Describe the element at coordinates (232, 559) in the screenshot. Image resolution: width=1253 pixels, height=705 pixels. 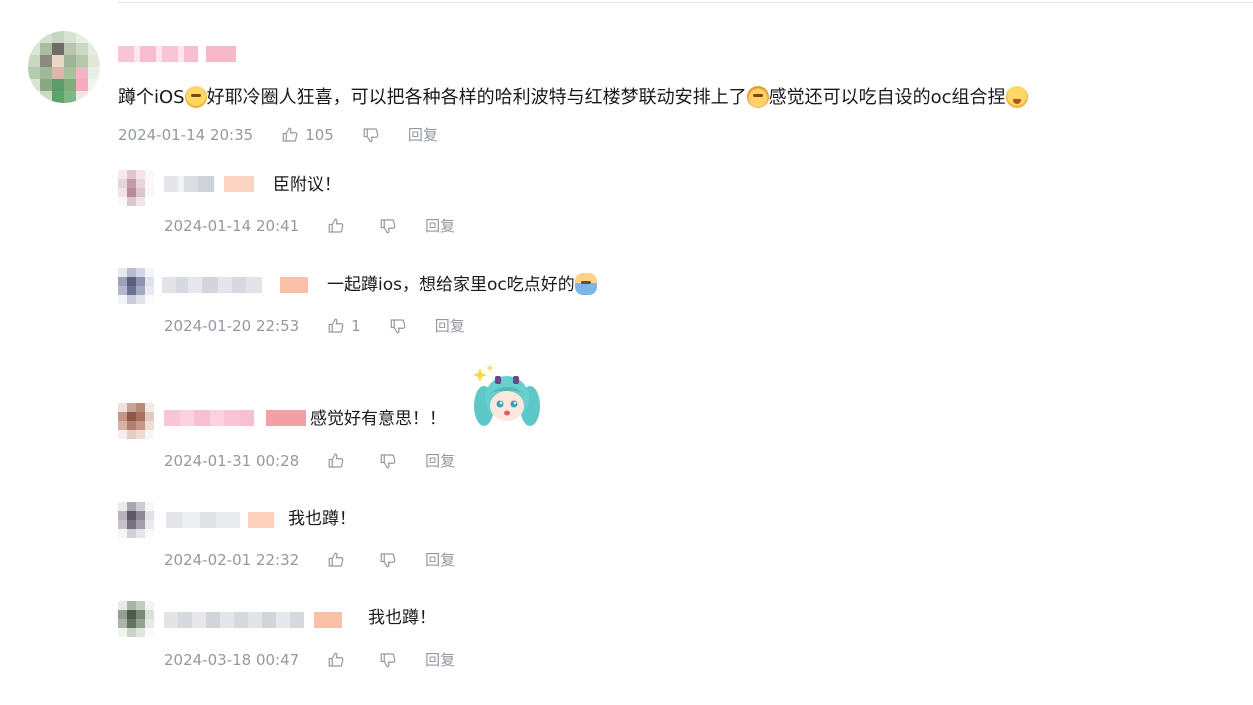
I see `reply-time: 2024-02-01 22:32` at that location.